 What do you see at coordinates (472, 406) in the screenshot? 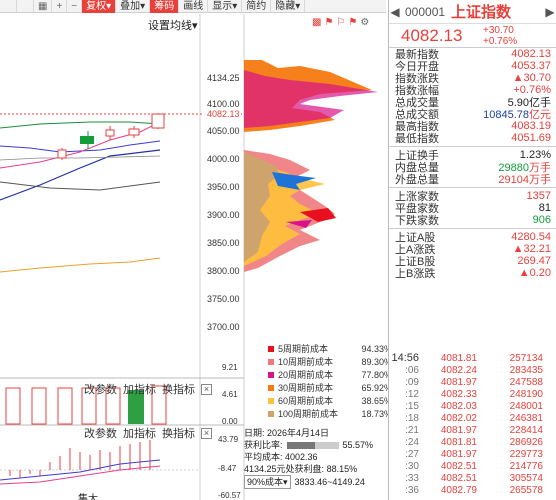
I see `tick-row: :15 4082.03 248001` at bounding box center [472, 406].